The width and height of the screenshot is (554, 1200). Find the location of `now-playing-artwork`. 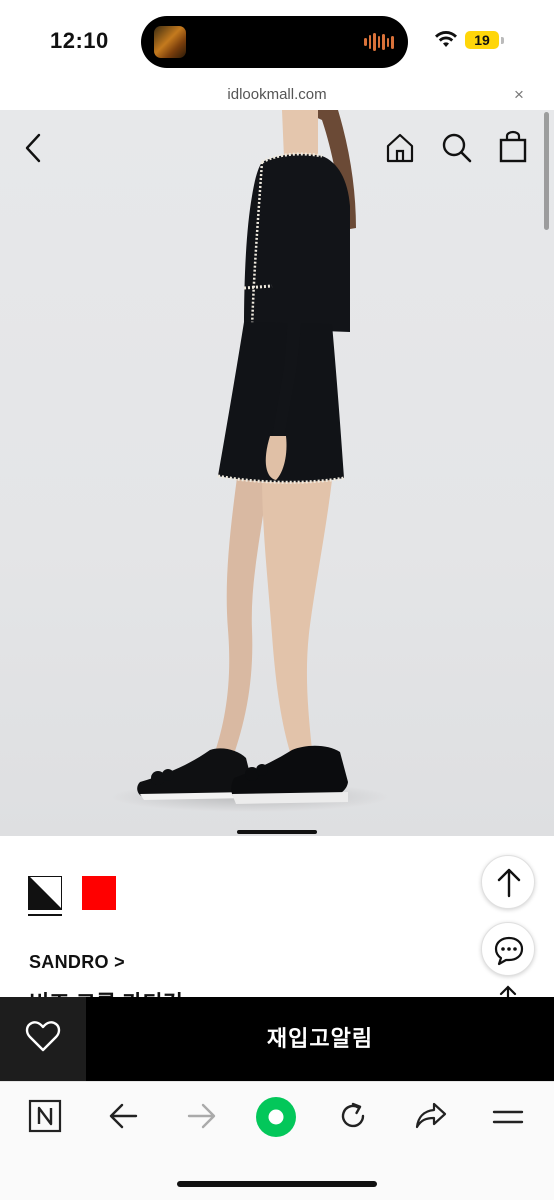

now-playing-artwork is located at coordinates (170, 42).